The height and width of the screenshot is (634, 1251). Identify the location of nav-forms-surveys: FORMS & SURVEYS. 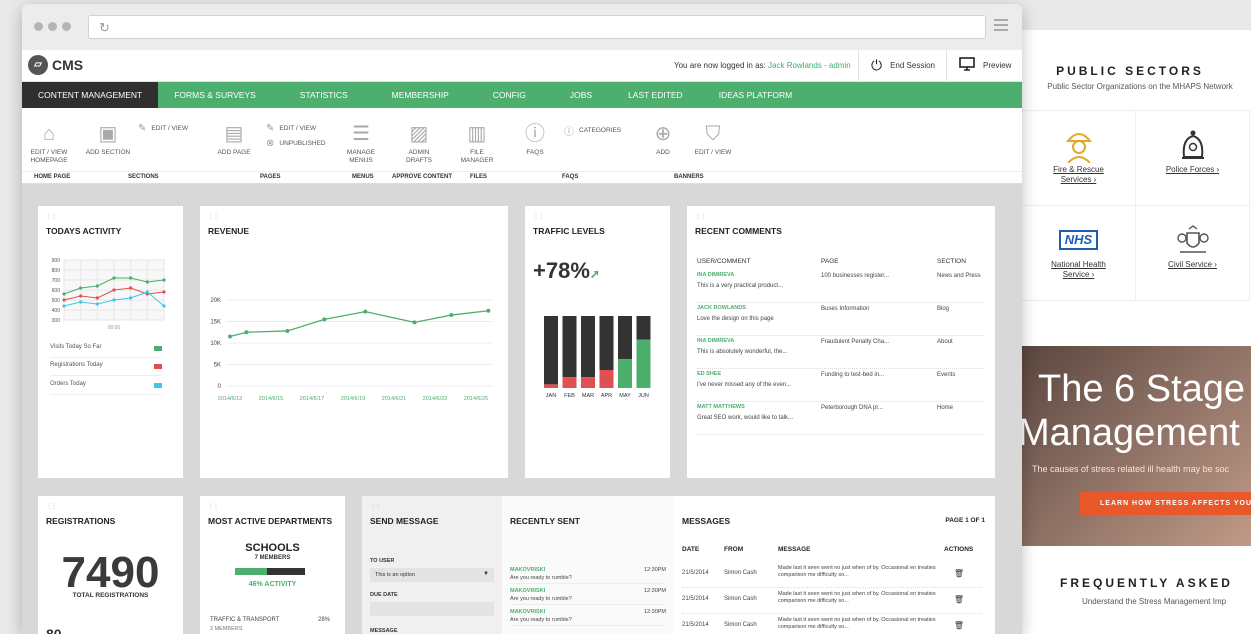
(215, 95).